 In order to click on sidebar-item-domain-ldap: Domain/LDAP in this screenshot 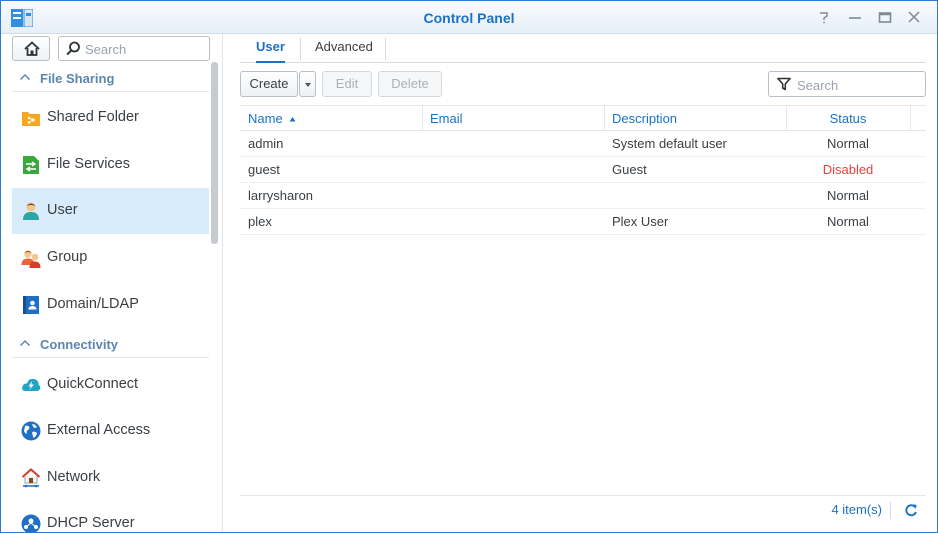, I will do `click(110, 305)`.